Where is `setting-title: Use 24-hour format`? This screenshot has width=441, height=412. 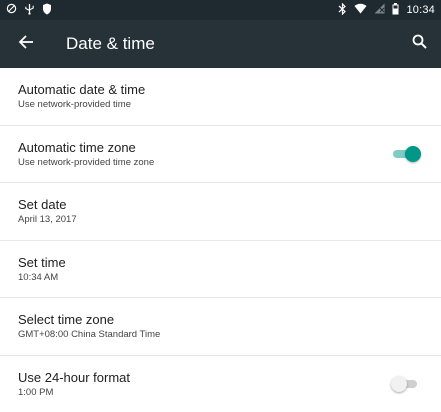 setting-title: Use 24-hour format is located at coordinates (74, 378).